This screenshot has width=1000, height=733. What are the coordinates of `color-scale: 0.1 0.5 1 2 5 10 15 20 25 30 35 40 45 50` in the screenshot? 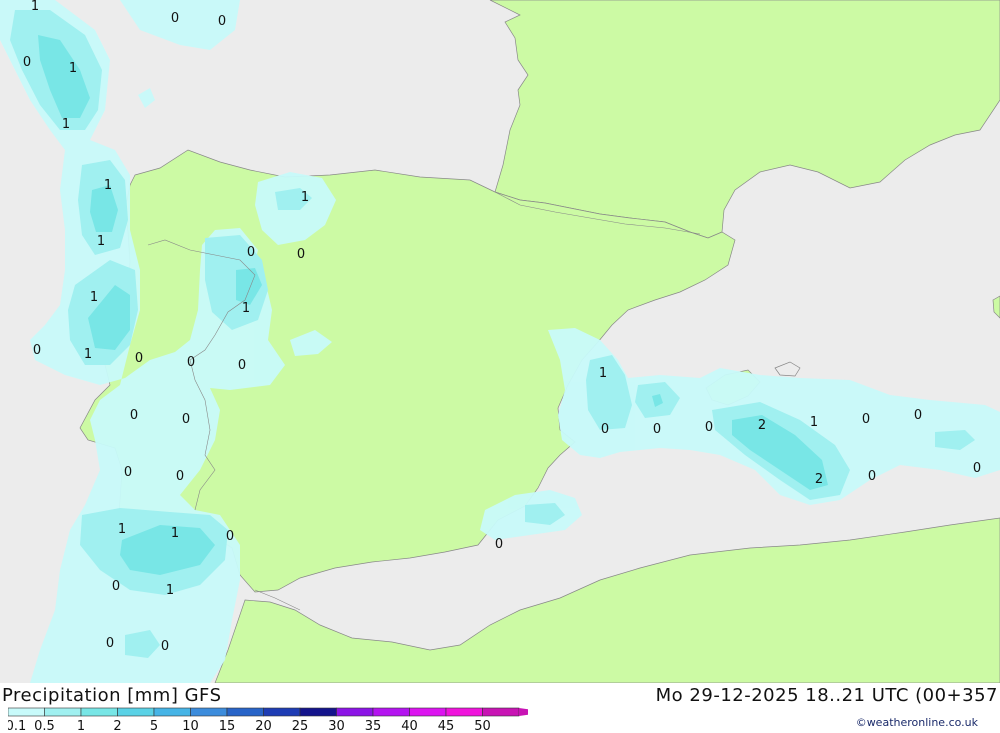 It's located at (268, 720).